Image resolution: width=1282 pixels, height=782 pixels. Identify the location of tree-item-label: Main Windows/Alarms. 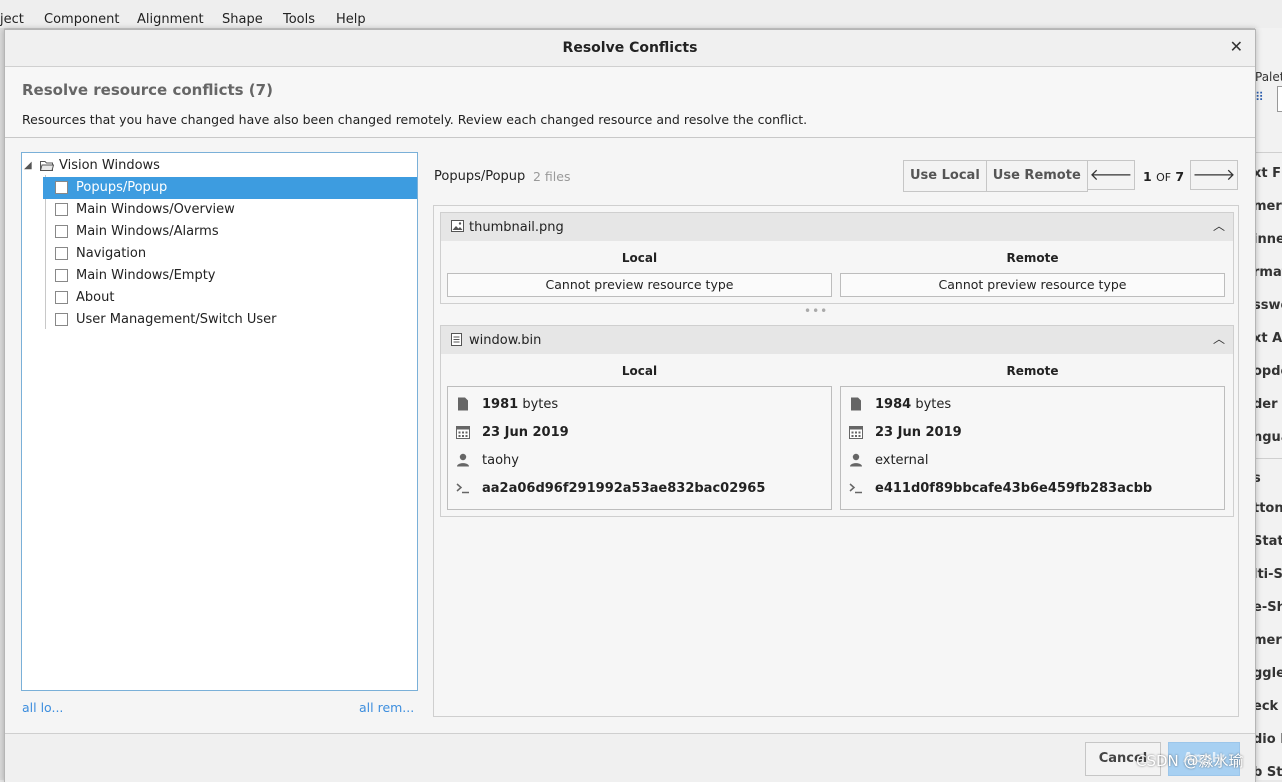
(147, 231).